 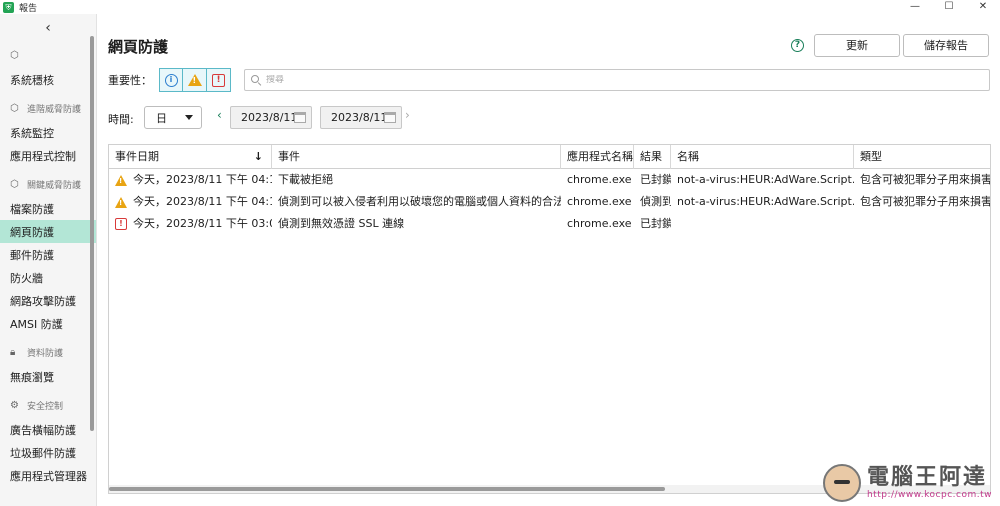 I want to click on help-circle-icon: ?, so click(x=797, y=45).